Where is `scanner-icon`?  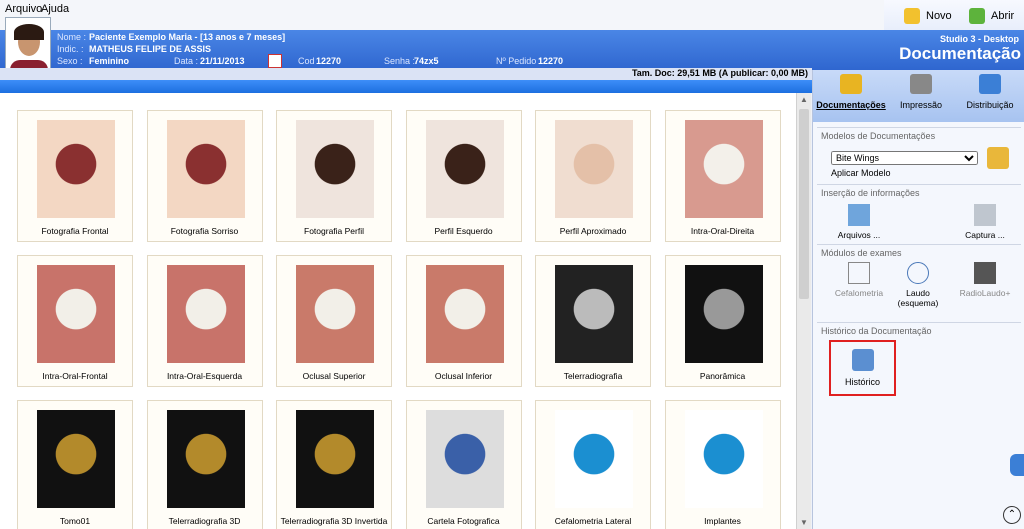
scanner-icon is located at coordinates (985, 215).